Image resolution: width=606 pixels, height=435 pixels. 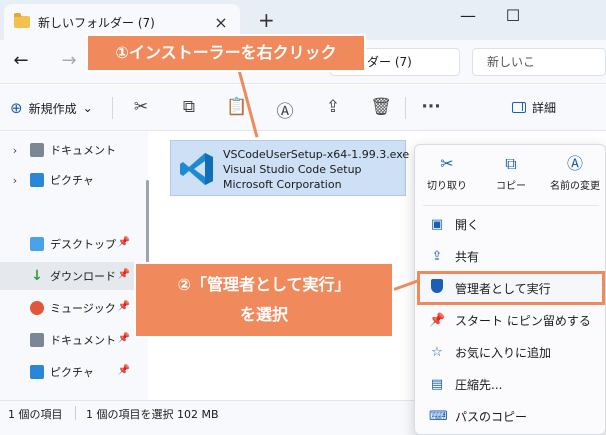 I want to click on menu-item-add-favorites: ☆ お気に入りに追加, so click(x=511, y=352).